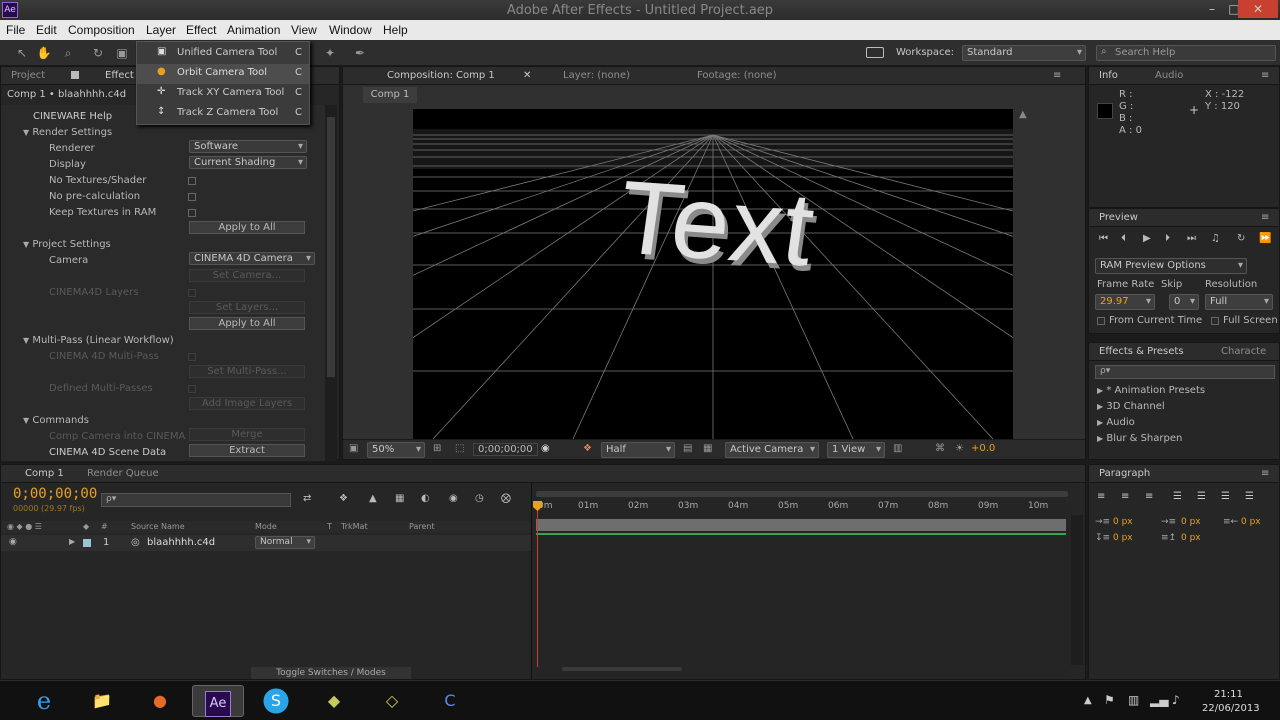 This screenshot has height=720, width=1280. Describe the element at coordinates (545, 448) in the screenshot. I see `snapshot-icon: ◉` at that location.